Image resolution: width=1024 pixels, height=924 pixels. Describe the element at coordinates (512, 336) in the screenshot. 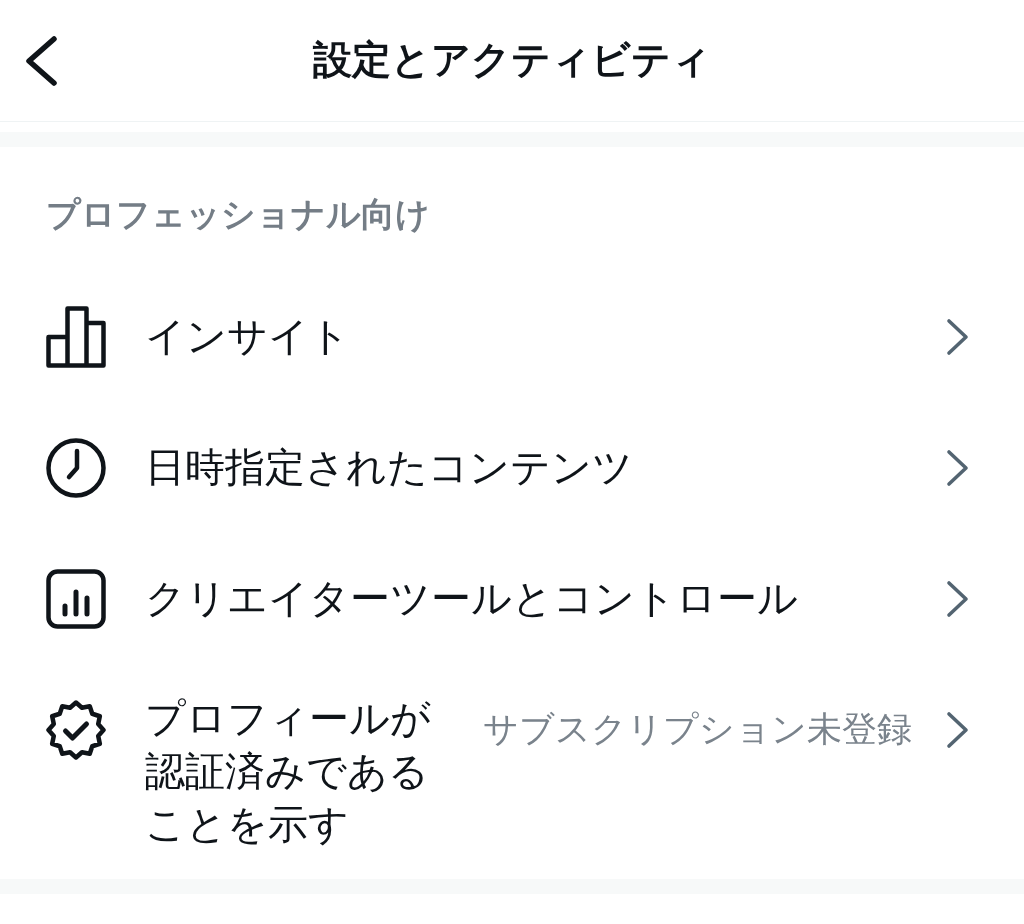

I see `settings-item: インサイト` at that location.